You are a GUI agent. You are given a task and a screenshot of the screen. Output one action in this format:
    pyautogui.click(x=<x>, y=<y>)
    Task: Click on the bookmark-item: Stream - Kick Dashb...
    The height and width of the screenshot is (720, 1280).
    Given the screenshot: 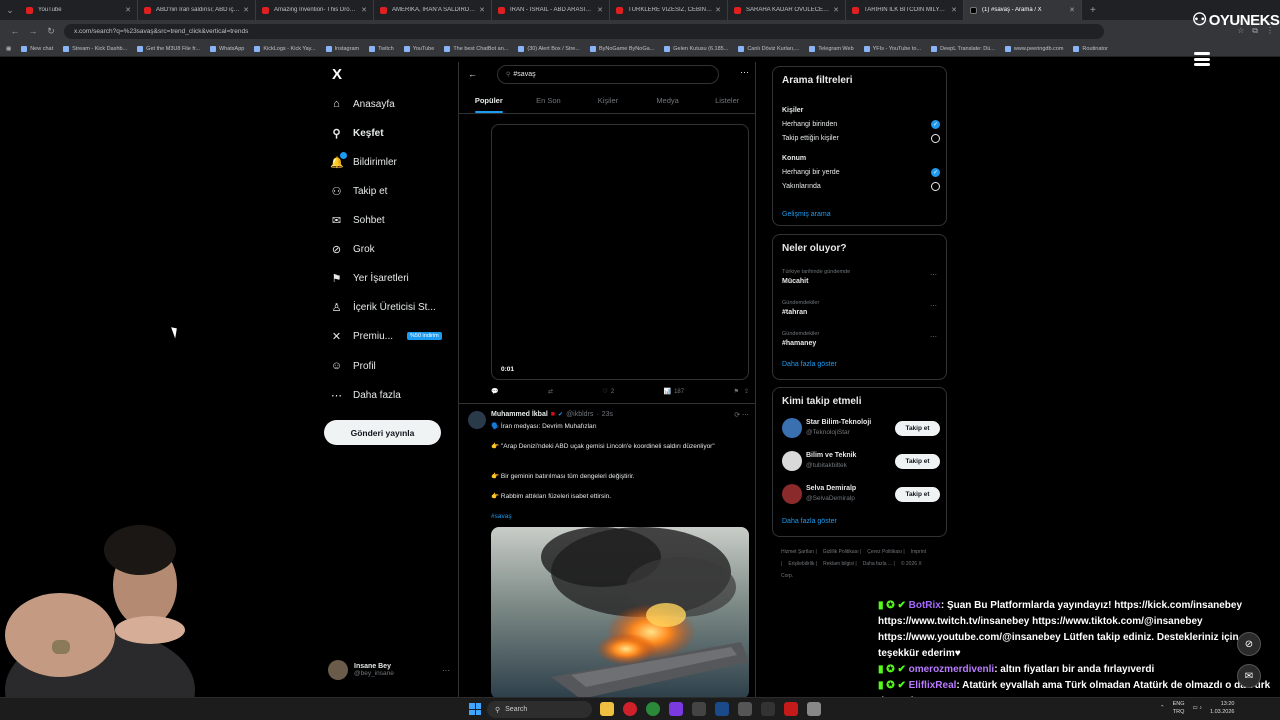 What is the action you would take?
    pyautogui.click(x=95, y=49)
    